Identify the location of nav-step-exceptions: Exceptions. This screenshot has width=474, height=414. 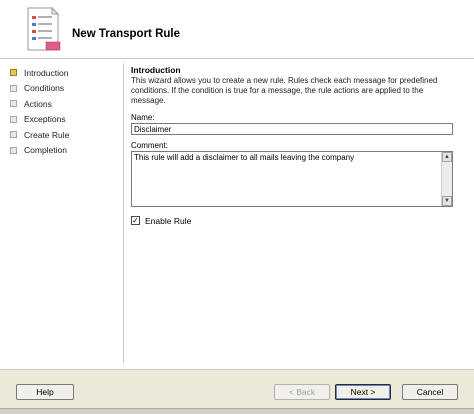
(63, 120).